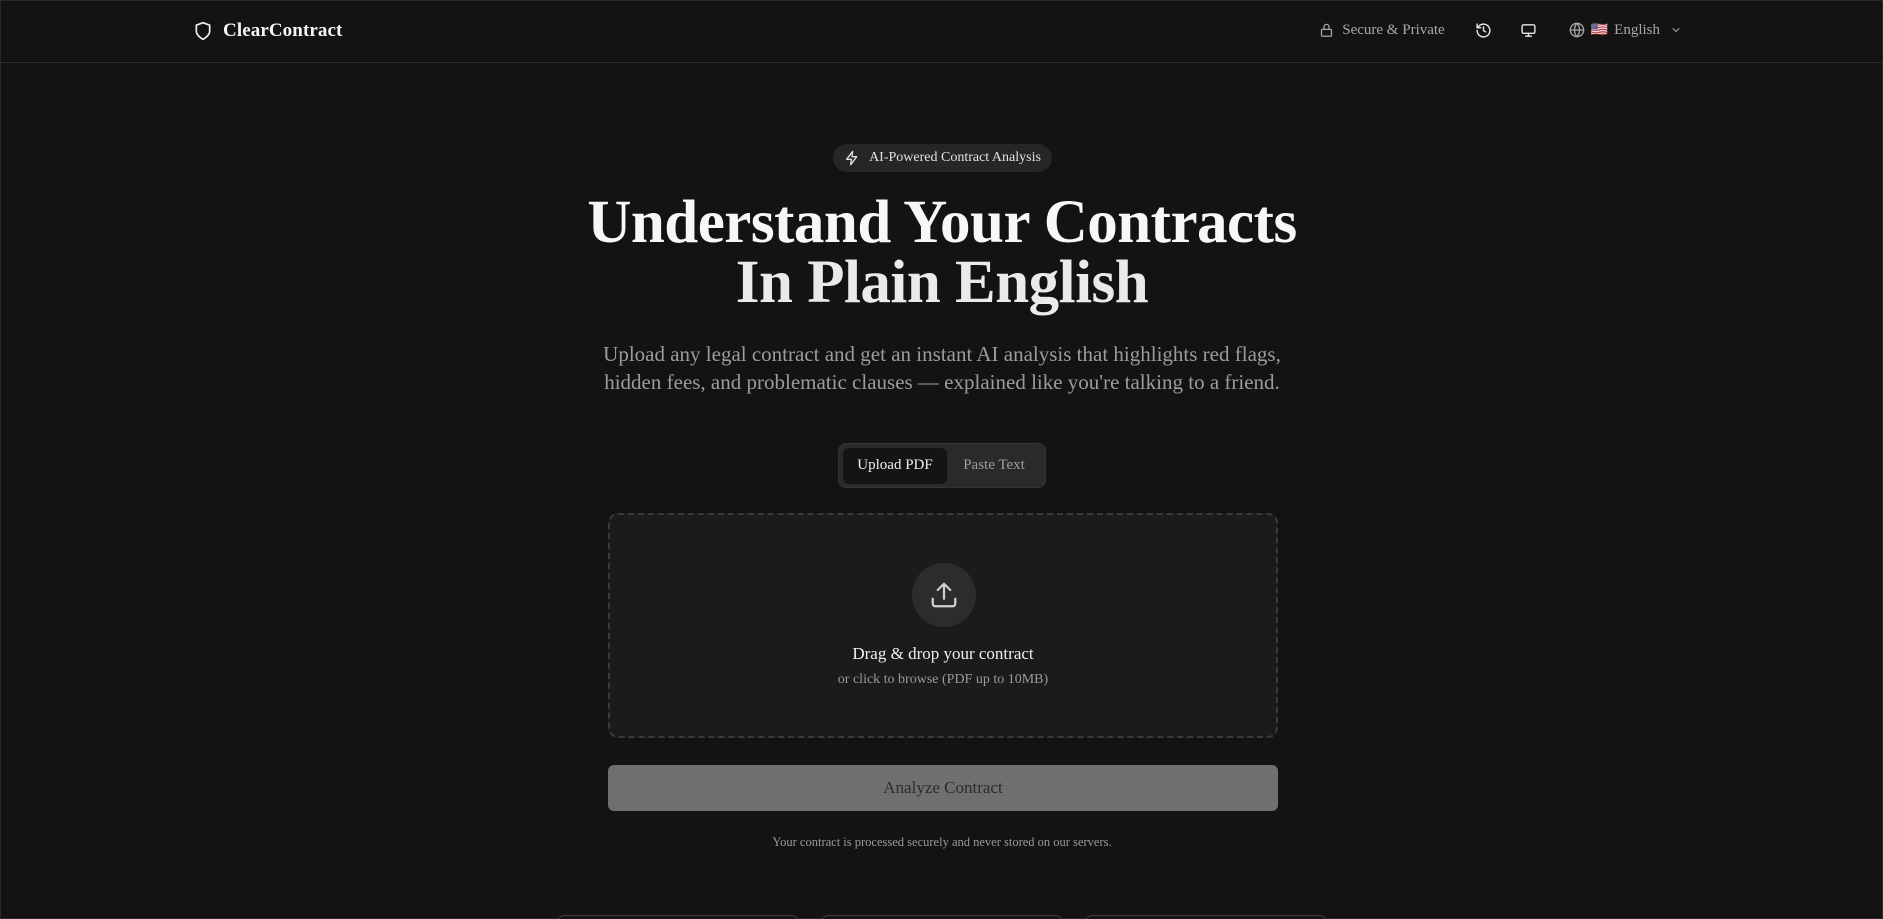  I want to click on upload-icon-container, so click(944, 595).